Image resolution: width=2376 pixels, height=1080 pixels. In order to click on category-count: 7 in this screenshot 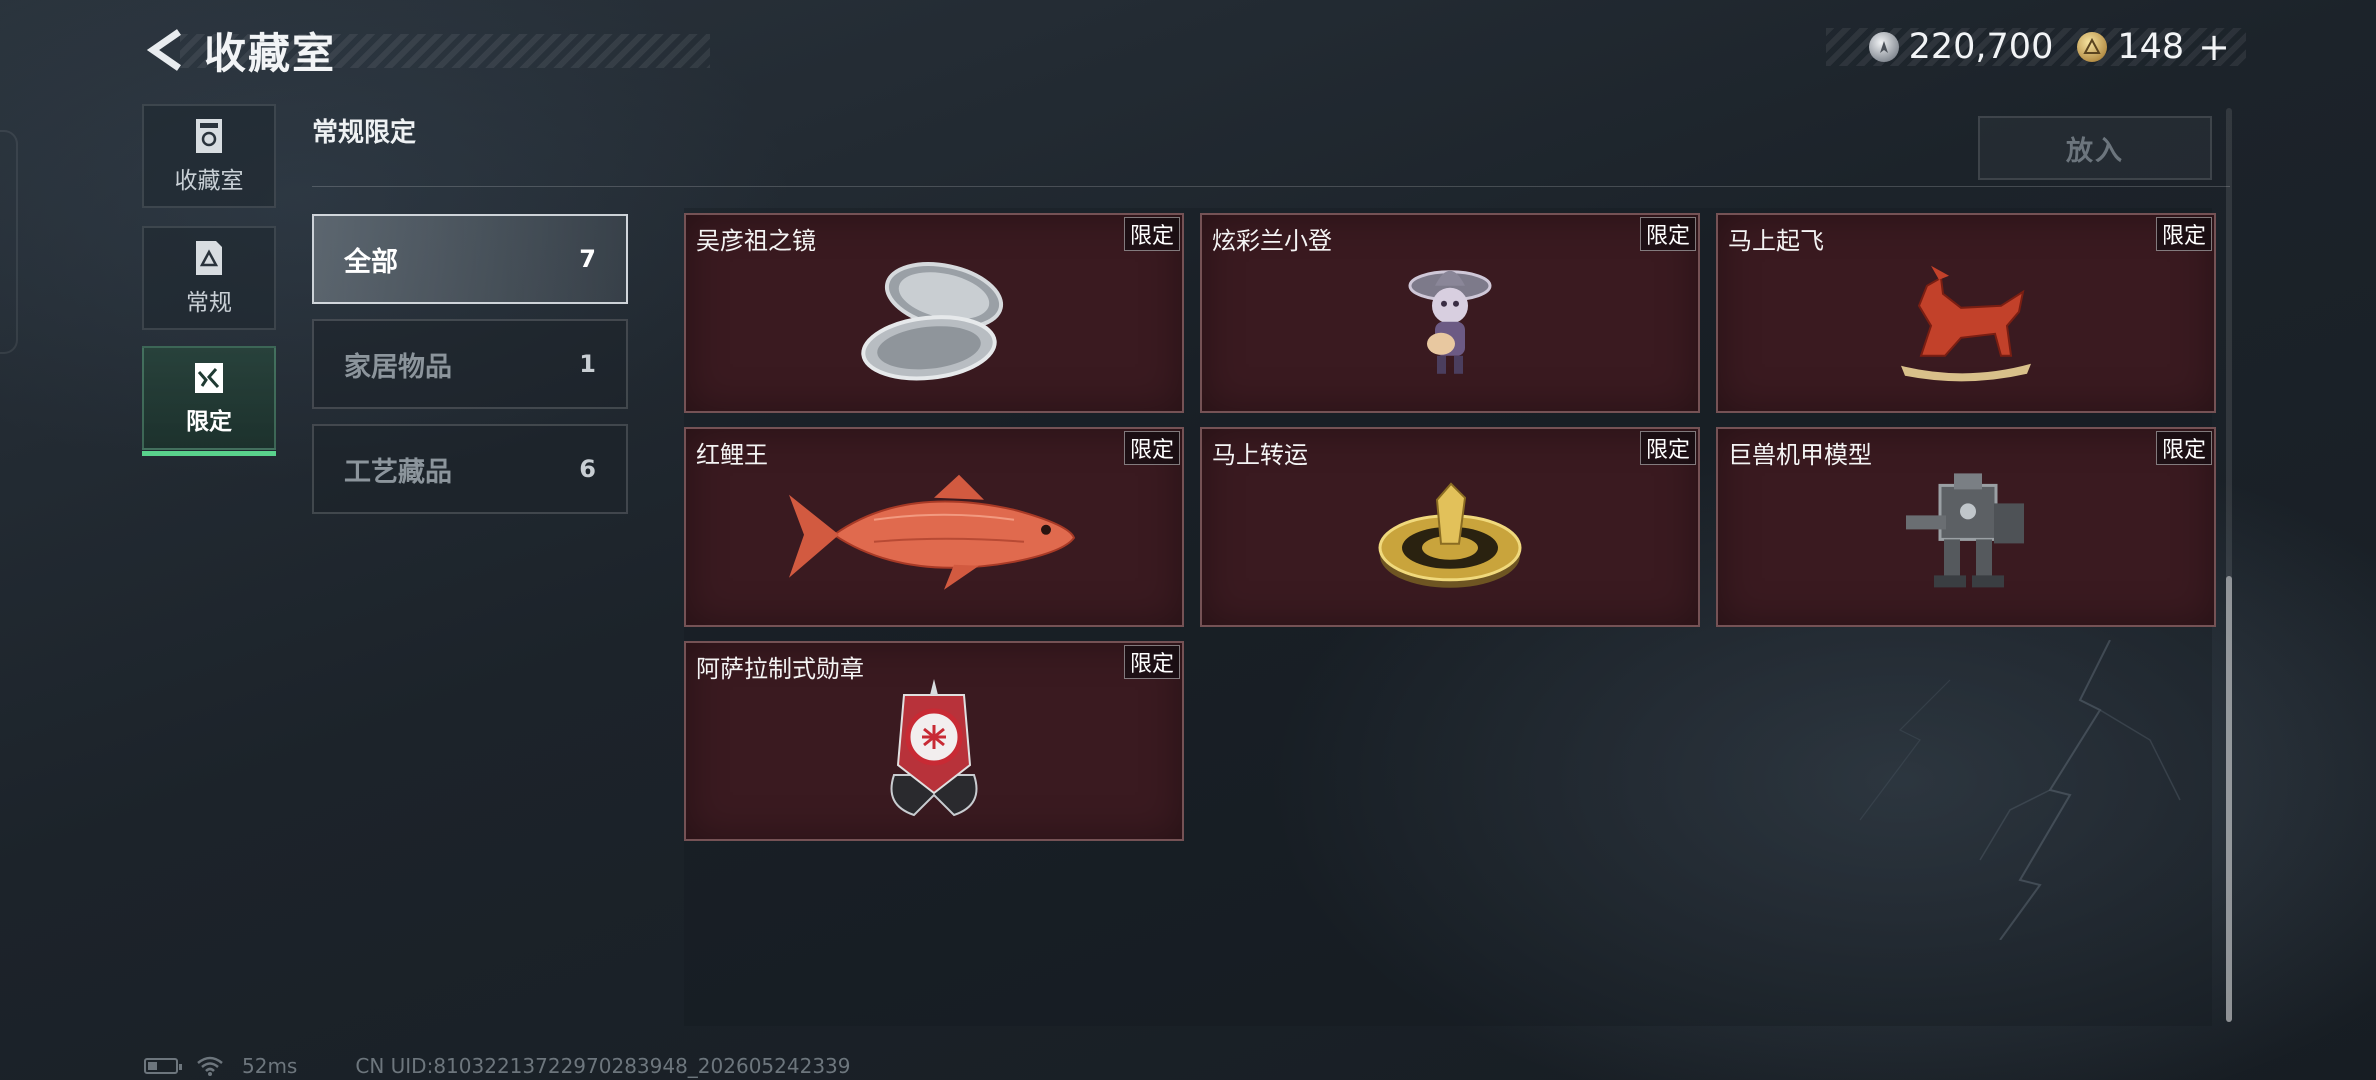, I will do `click(587, 259)`.